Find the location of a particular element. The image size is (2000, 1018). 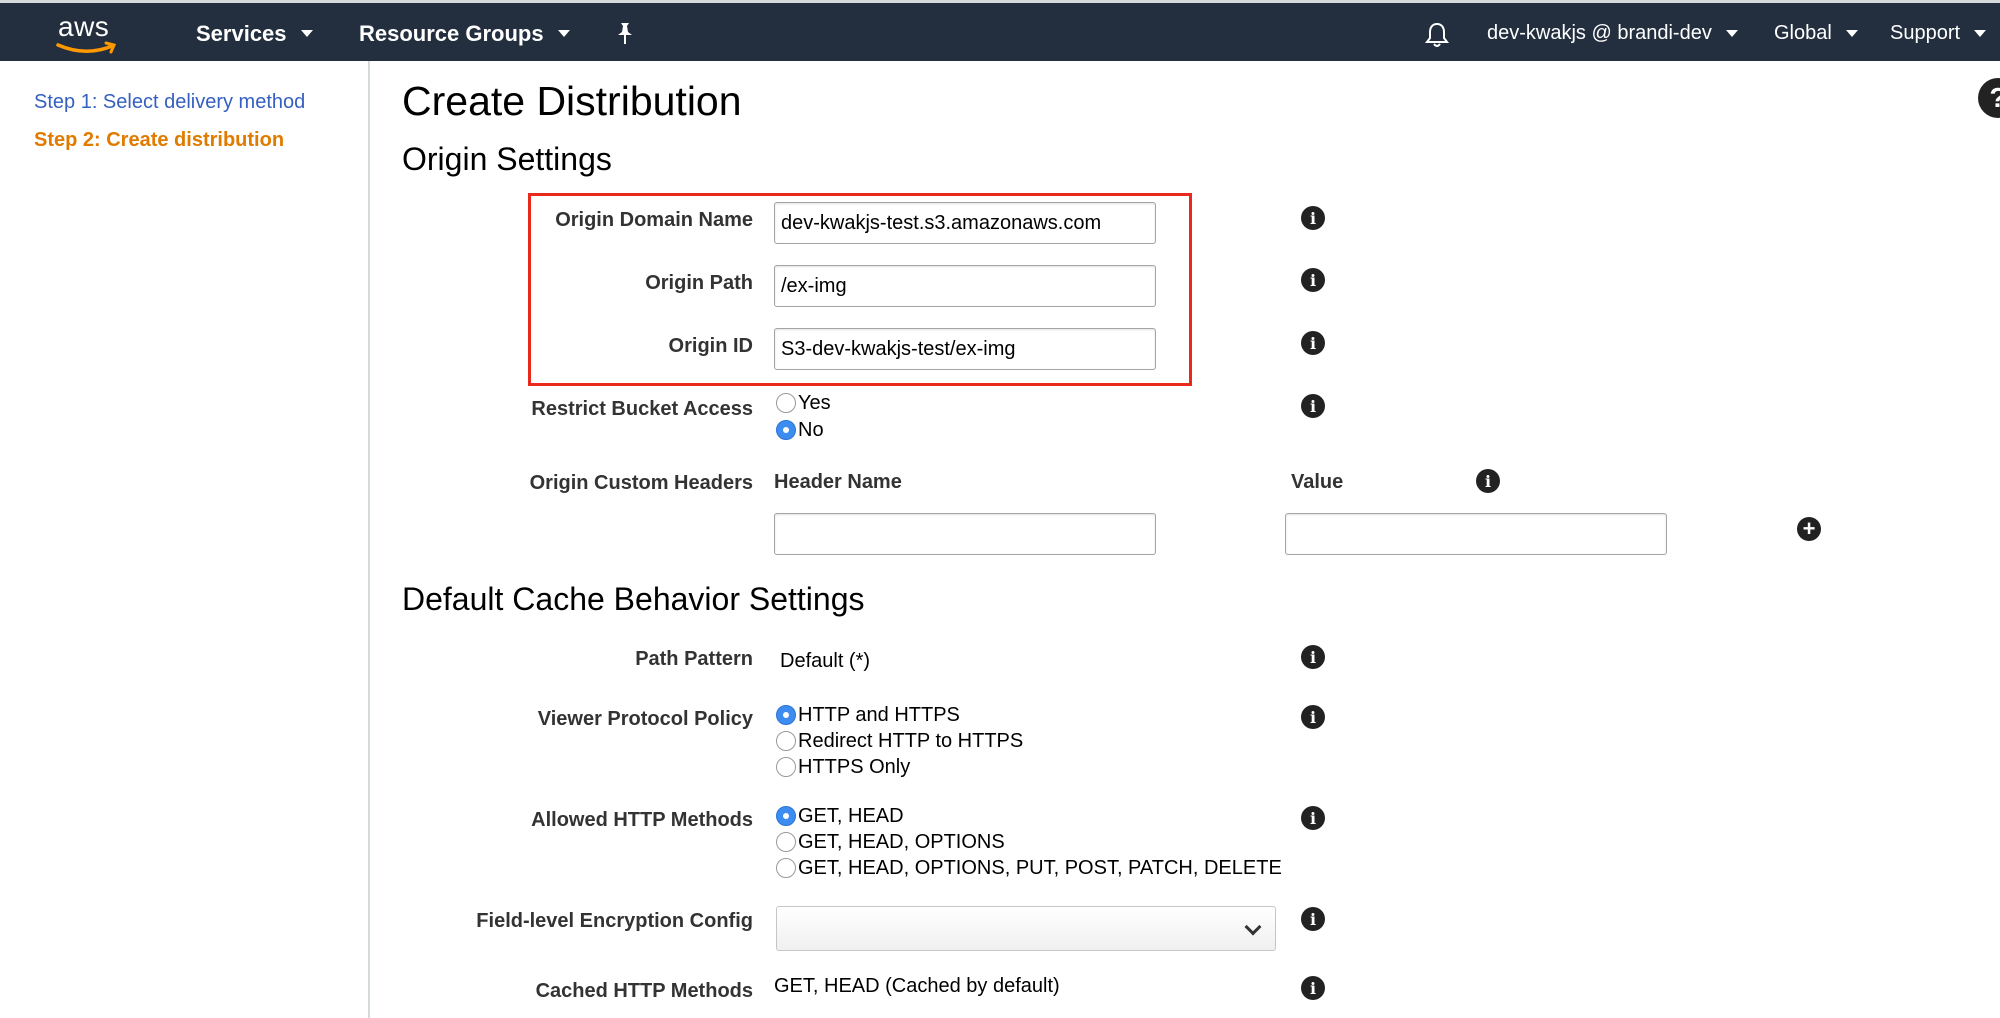

methods-option-get-head-options: GET, HEAD, OPTIONS is located at coordinates (890, 842).